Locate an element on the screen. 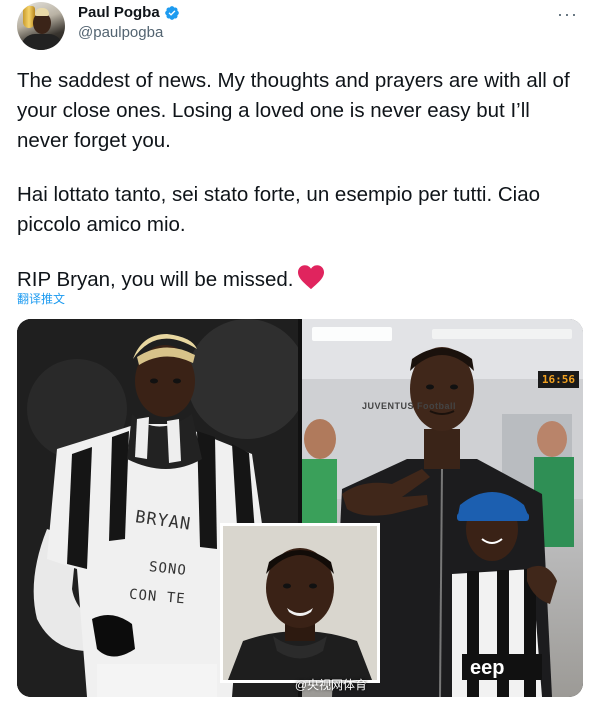  translate-tweet-link: 翻译推文 is located at coordinates (41, 298).